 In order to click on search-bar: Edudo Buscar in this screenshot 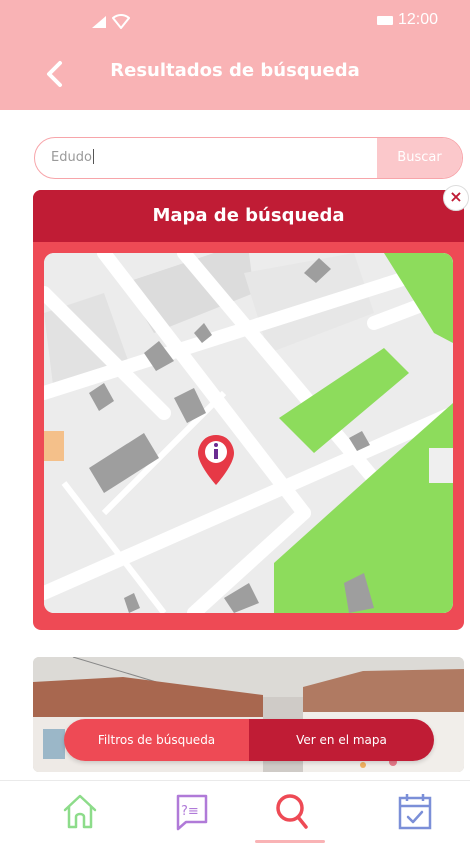, I will do `click(248, 158)`.